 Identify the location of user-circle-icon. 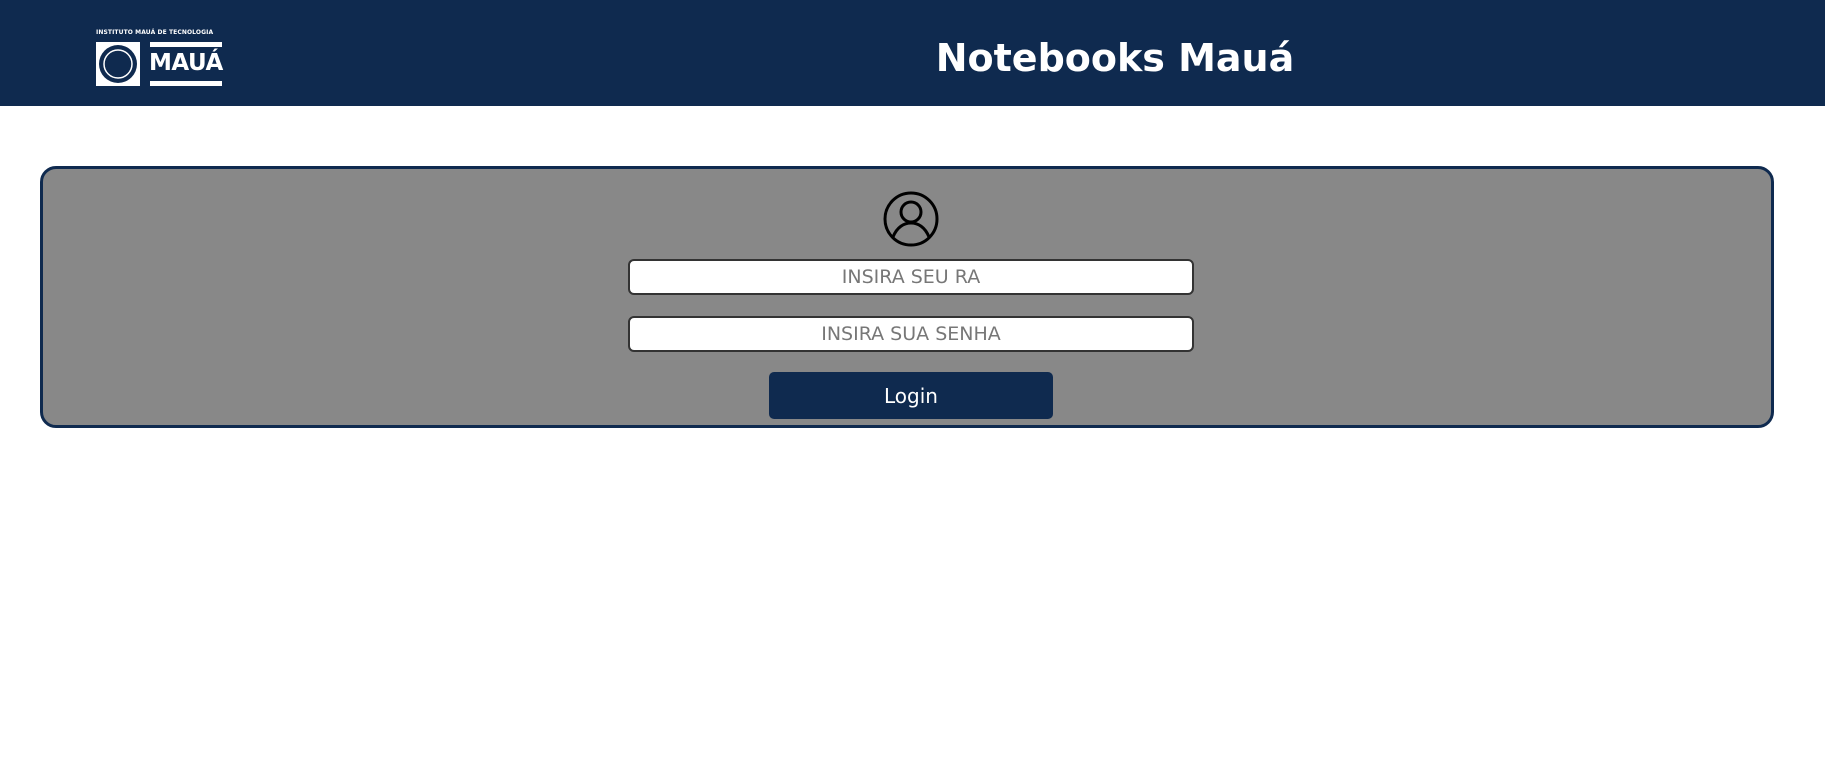
(911, 219).